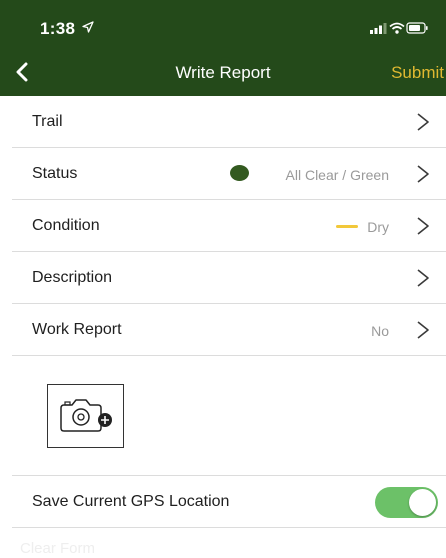  Describe the element at coordinates (406, 502) in the screenshot. I see `gps-toggle` at that location.